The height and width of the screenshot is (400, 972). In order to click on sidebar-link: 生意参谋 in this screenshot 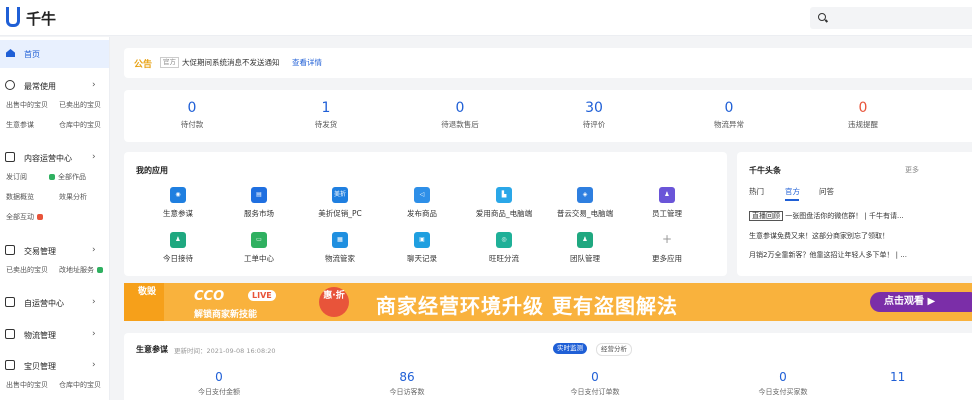, I will do `click(20, 125)`.